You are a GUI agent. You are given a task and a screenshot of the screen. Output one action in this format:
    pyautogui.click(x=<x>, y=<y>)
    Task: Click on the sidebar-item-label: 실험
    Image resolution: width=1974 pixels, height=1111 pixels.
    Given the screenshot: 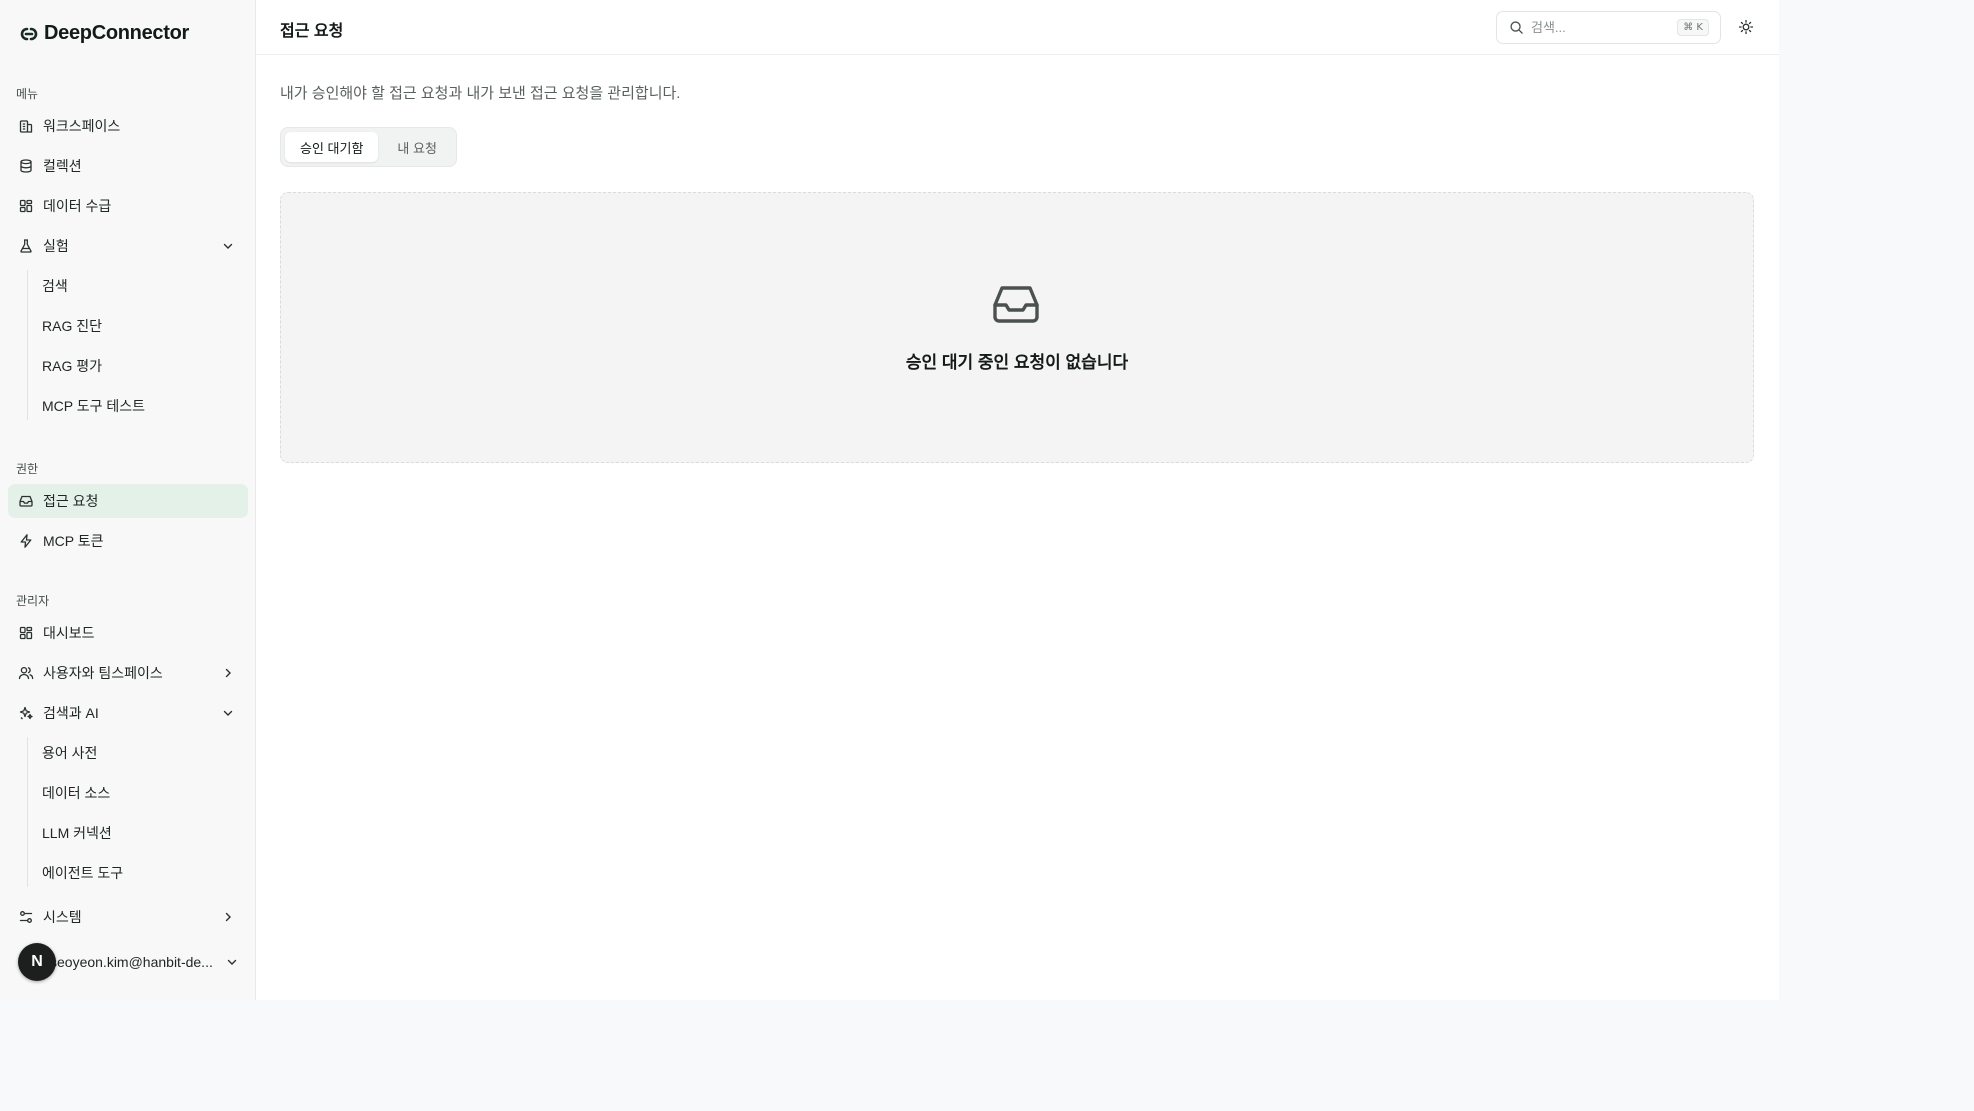 What is the action you would take?
    pyautogui.click(x=56, y=246)
    